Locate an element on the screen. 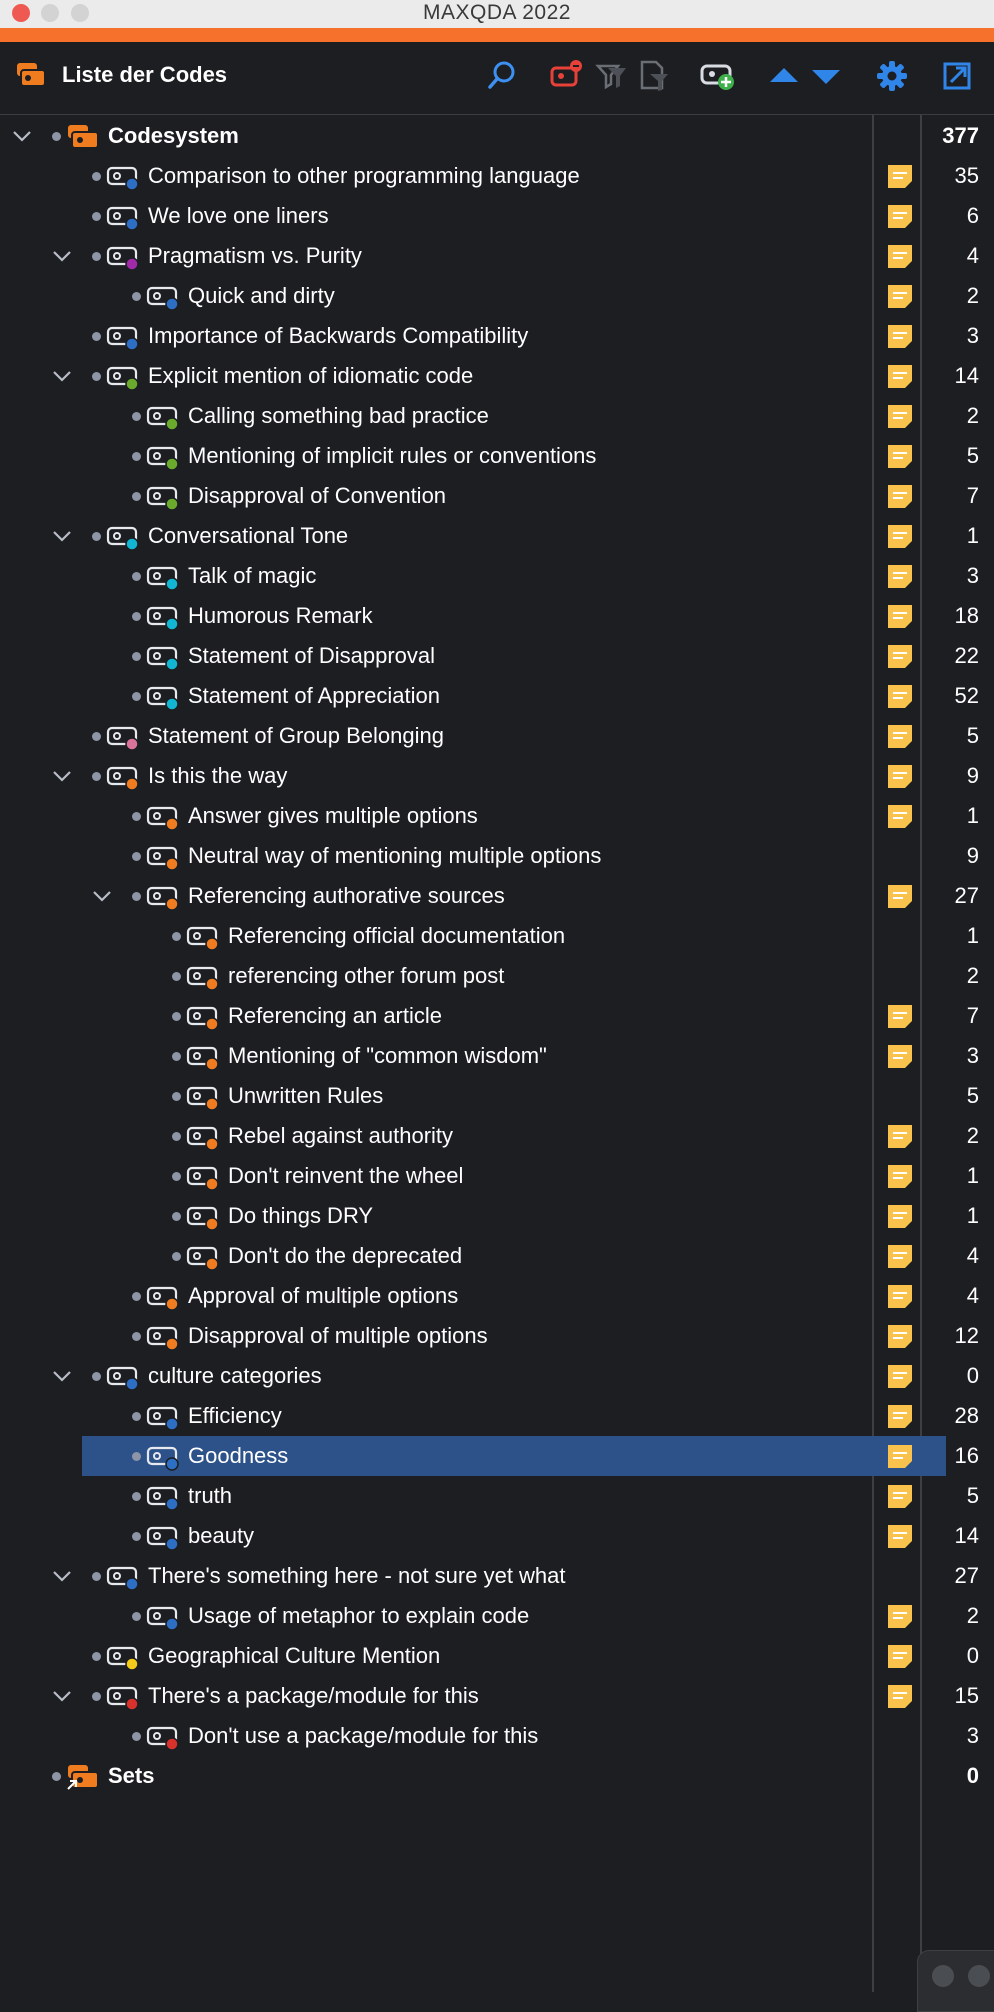 This screenshot has height=2012, width=994. code-row: Quick and dirty 2 is located at coordinates (497, 296).